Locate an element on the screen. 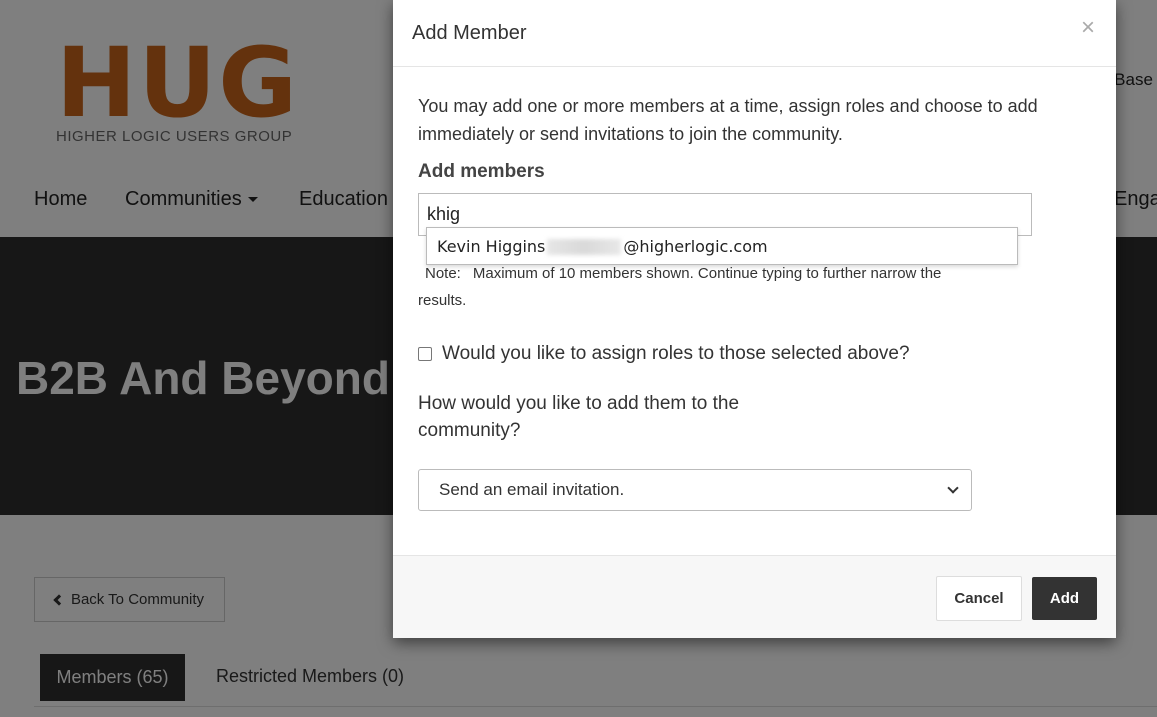 Image resolution: width=1157 pixels, height=717 pixels. suggestion-email-domain: @higherlogic.com is located at coordinates (695, 246).